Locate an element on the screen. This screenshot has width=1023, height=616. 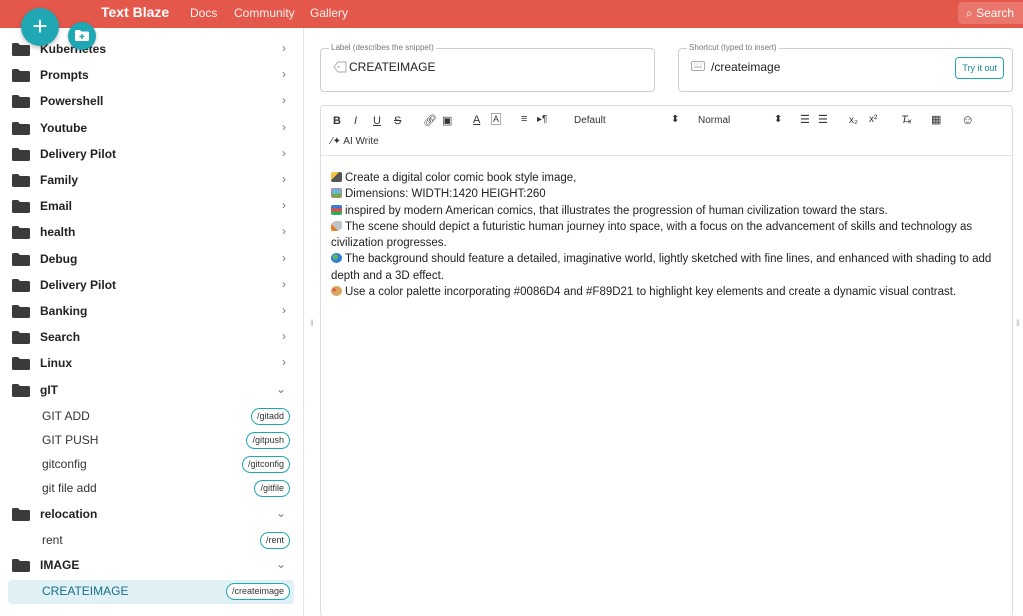
sidebar-folder-item-10: Banking › is located at coordinates (151, 312).